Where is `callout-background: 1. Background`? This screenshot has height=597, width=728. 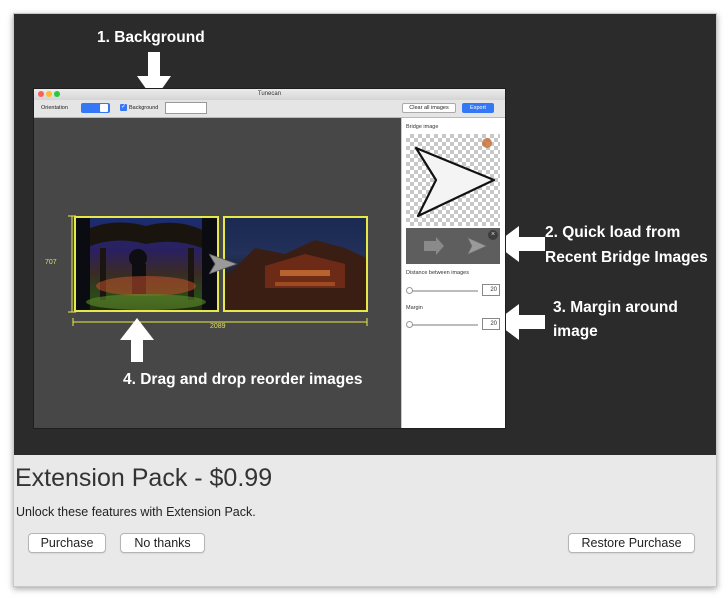 callout-background: 1. Background is located at coordinates (151, 37).